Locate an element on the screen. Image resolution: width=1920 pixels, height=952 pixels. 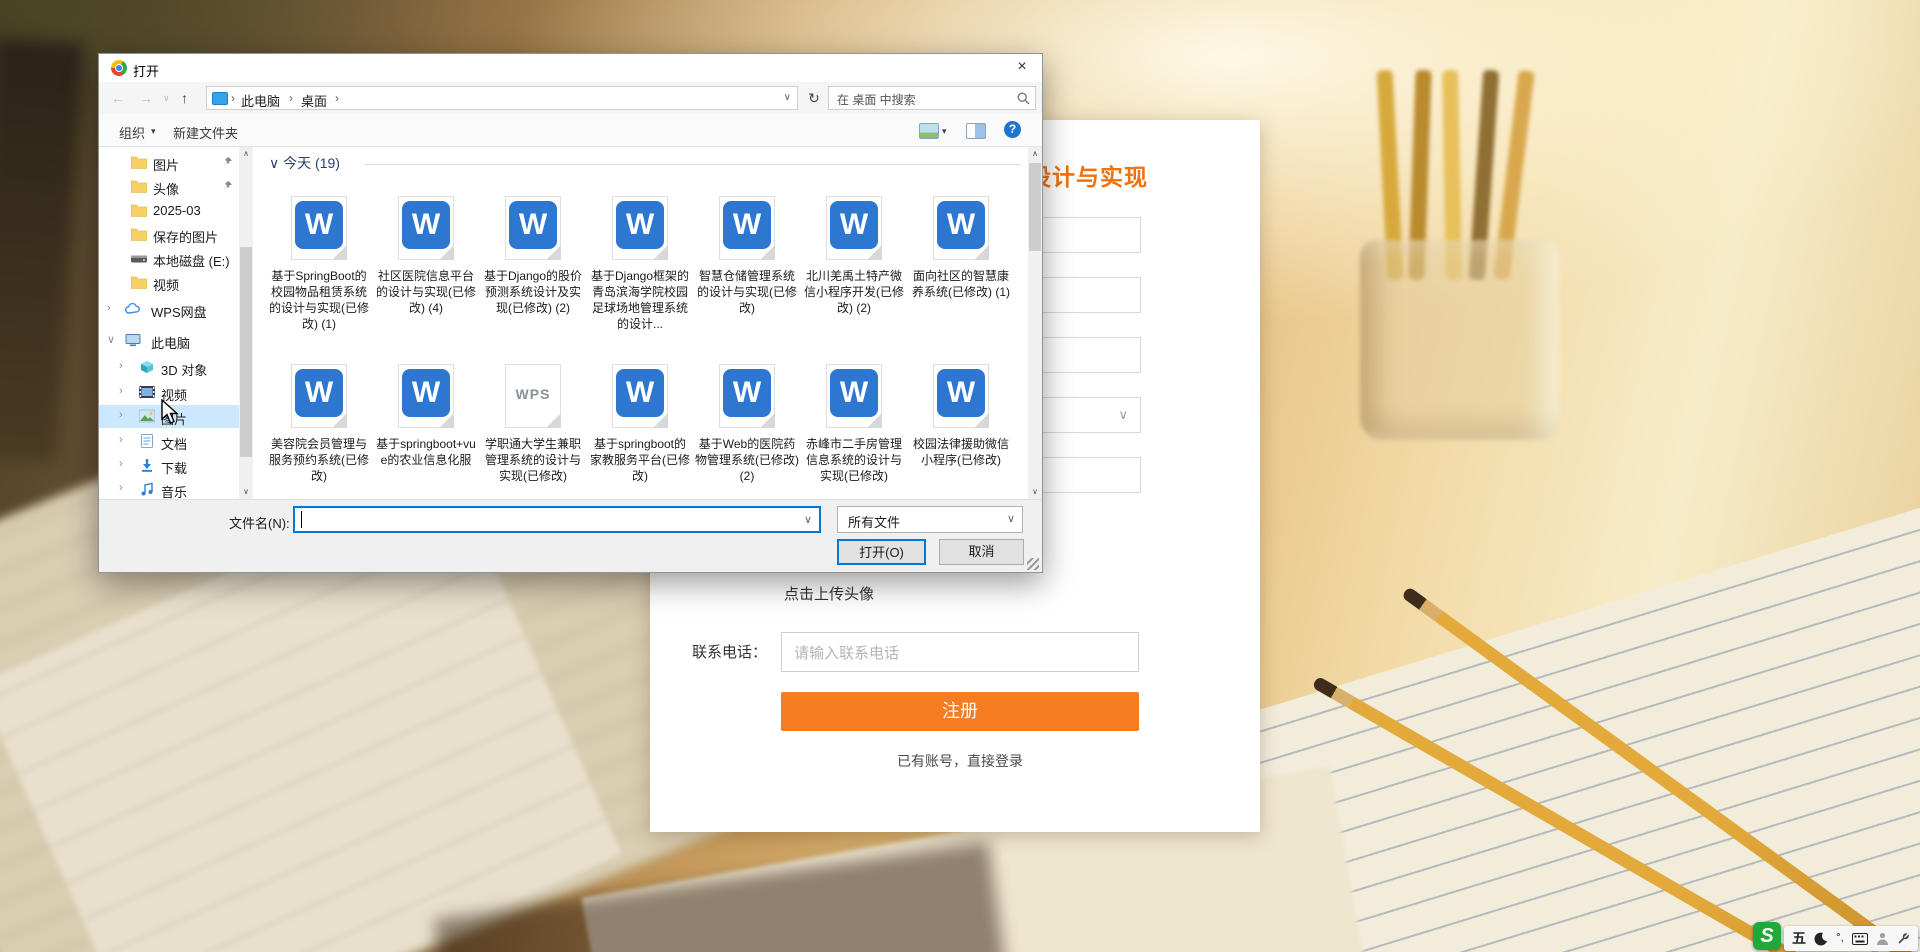
file-item: W 基于SpringBoot的校园物品租赁系统的设计与实现(已修改) (1) is located at coordinates (319, 261).